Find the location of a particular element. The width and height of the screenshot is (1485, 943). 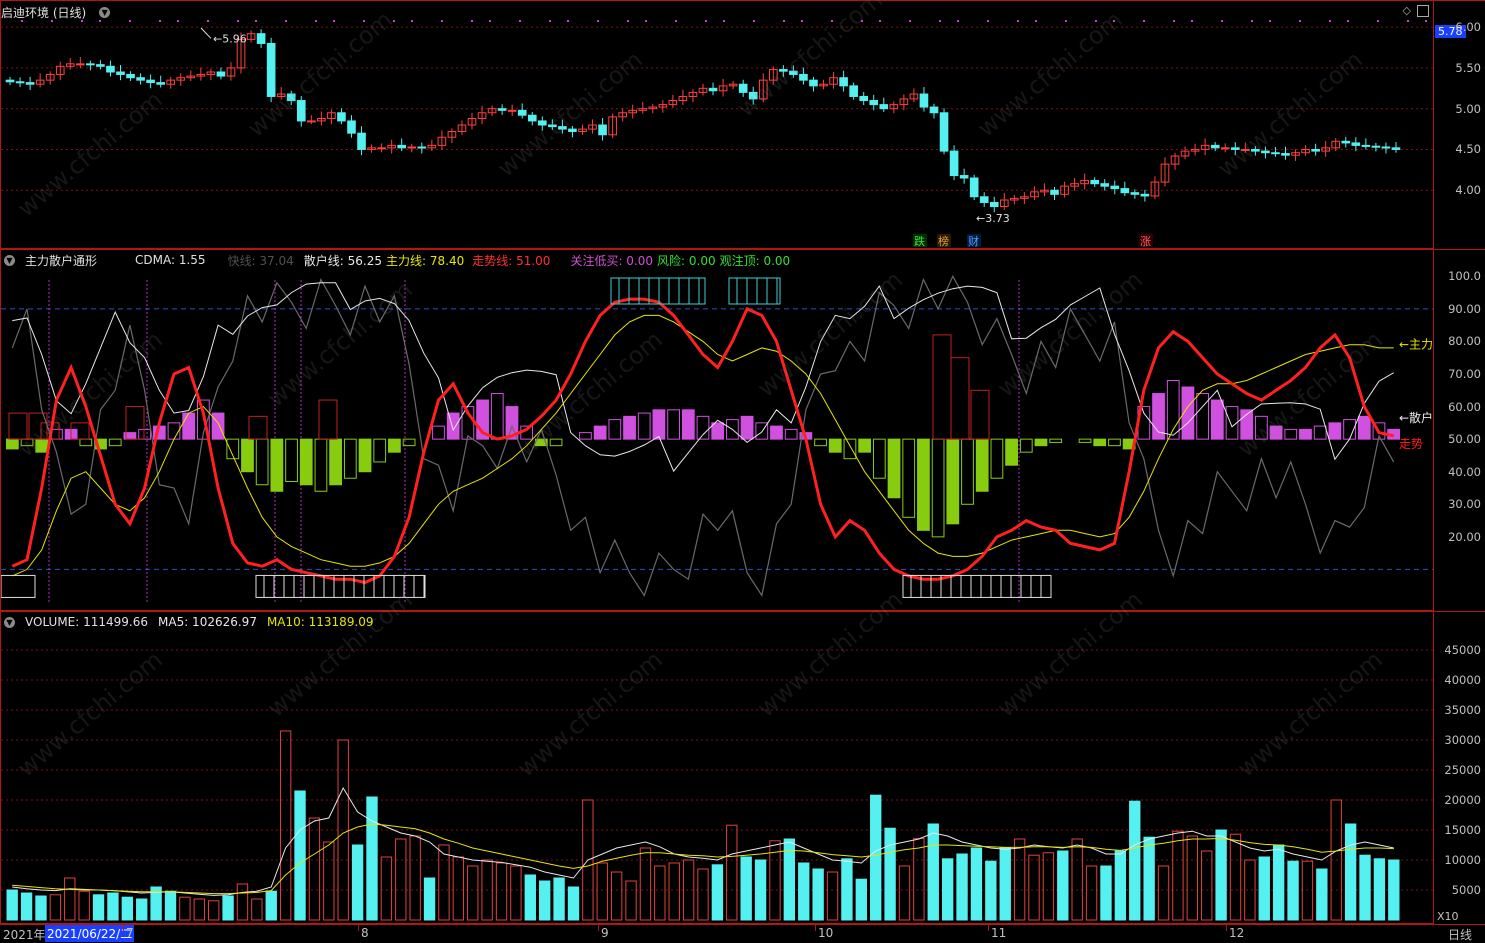

year-label: 2021年 is located at coordinates (24, 935).